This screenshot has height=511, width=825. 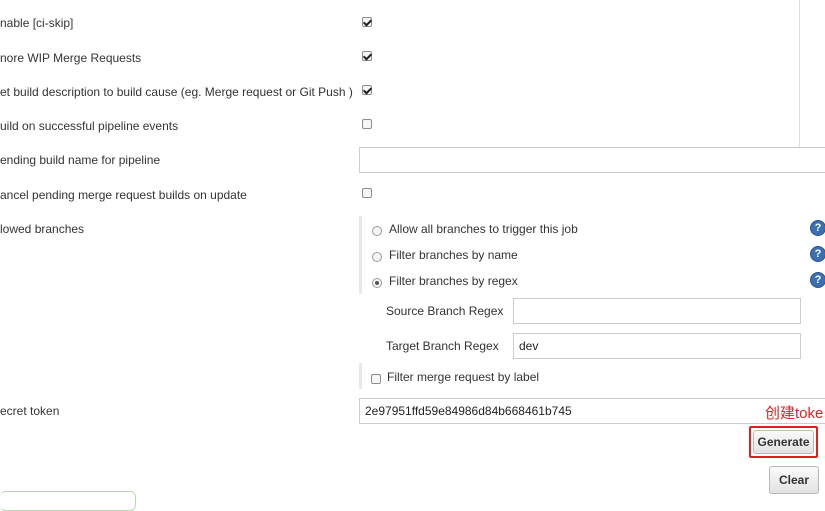 What do you see at coordinates (367, 124) in the screenshot?
I see `pipeline-events-checkbox` at bounding box center [367, 124].